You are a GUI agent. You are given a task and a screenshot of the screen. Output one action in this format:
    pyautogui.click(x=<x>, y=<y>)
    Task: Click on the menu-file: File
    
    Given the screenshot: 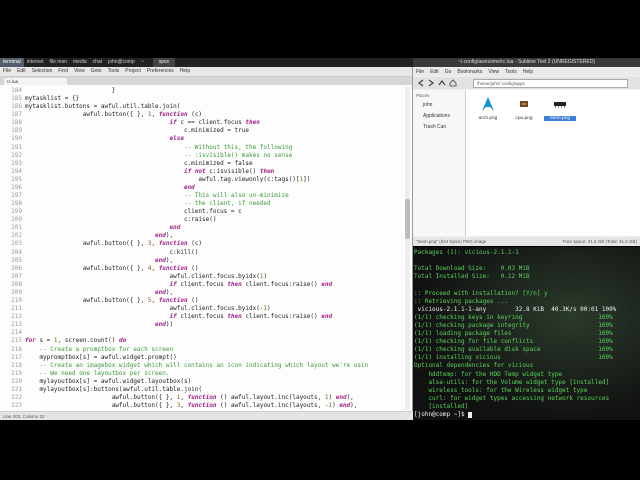 What is the action you would take?
    pyautogui.click(x=7, y=71)
    